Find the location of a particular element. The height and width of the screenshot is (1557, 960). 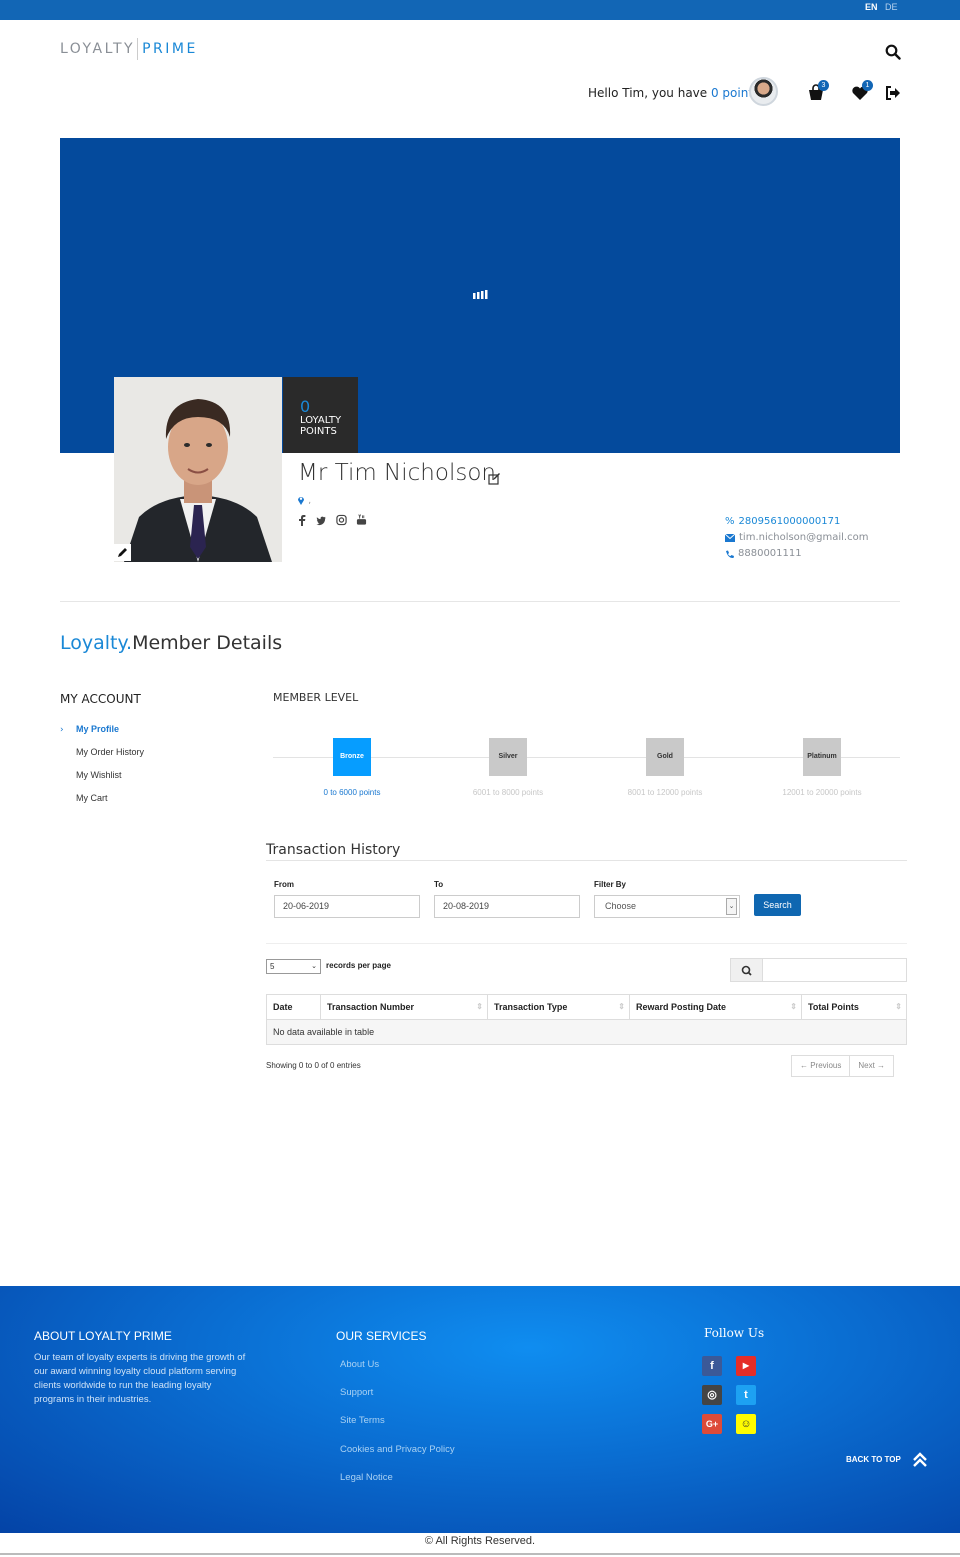

youtube-icon is located at coordinates (361, 520).